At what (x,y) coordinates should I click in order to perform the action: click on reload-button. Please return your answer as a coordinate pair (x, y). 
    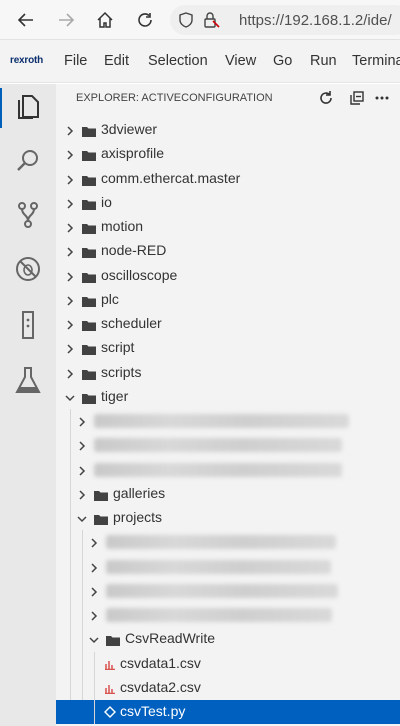
    Looking at the image, I should click on (145, 20).